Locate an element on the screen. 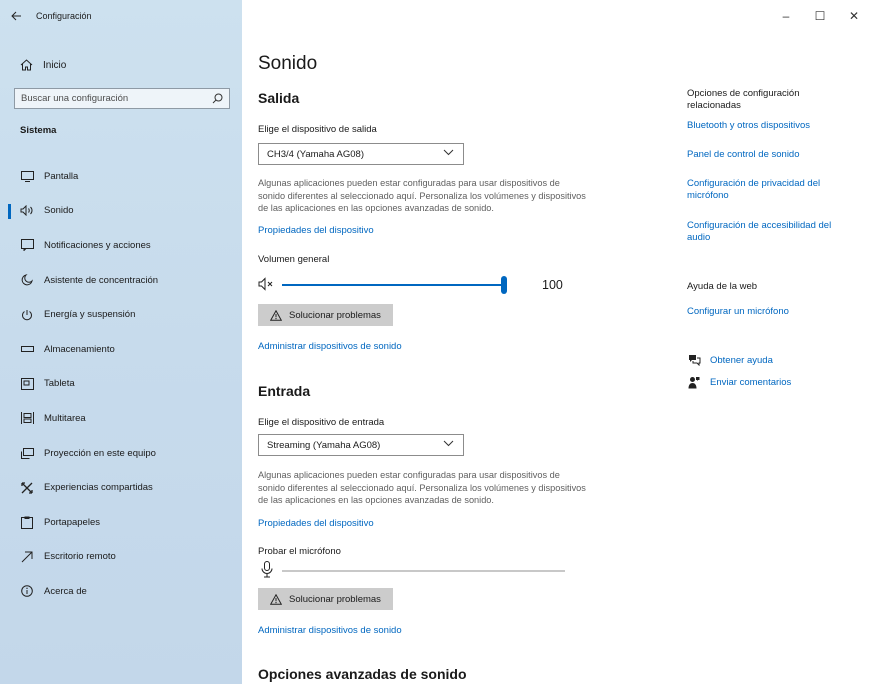  output-heading: Salida is located at coordinates (279, 98).